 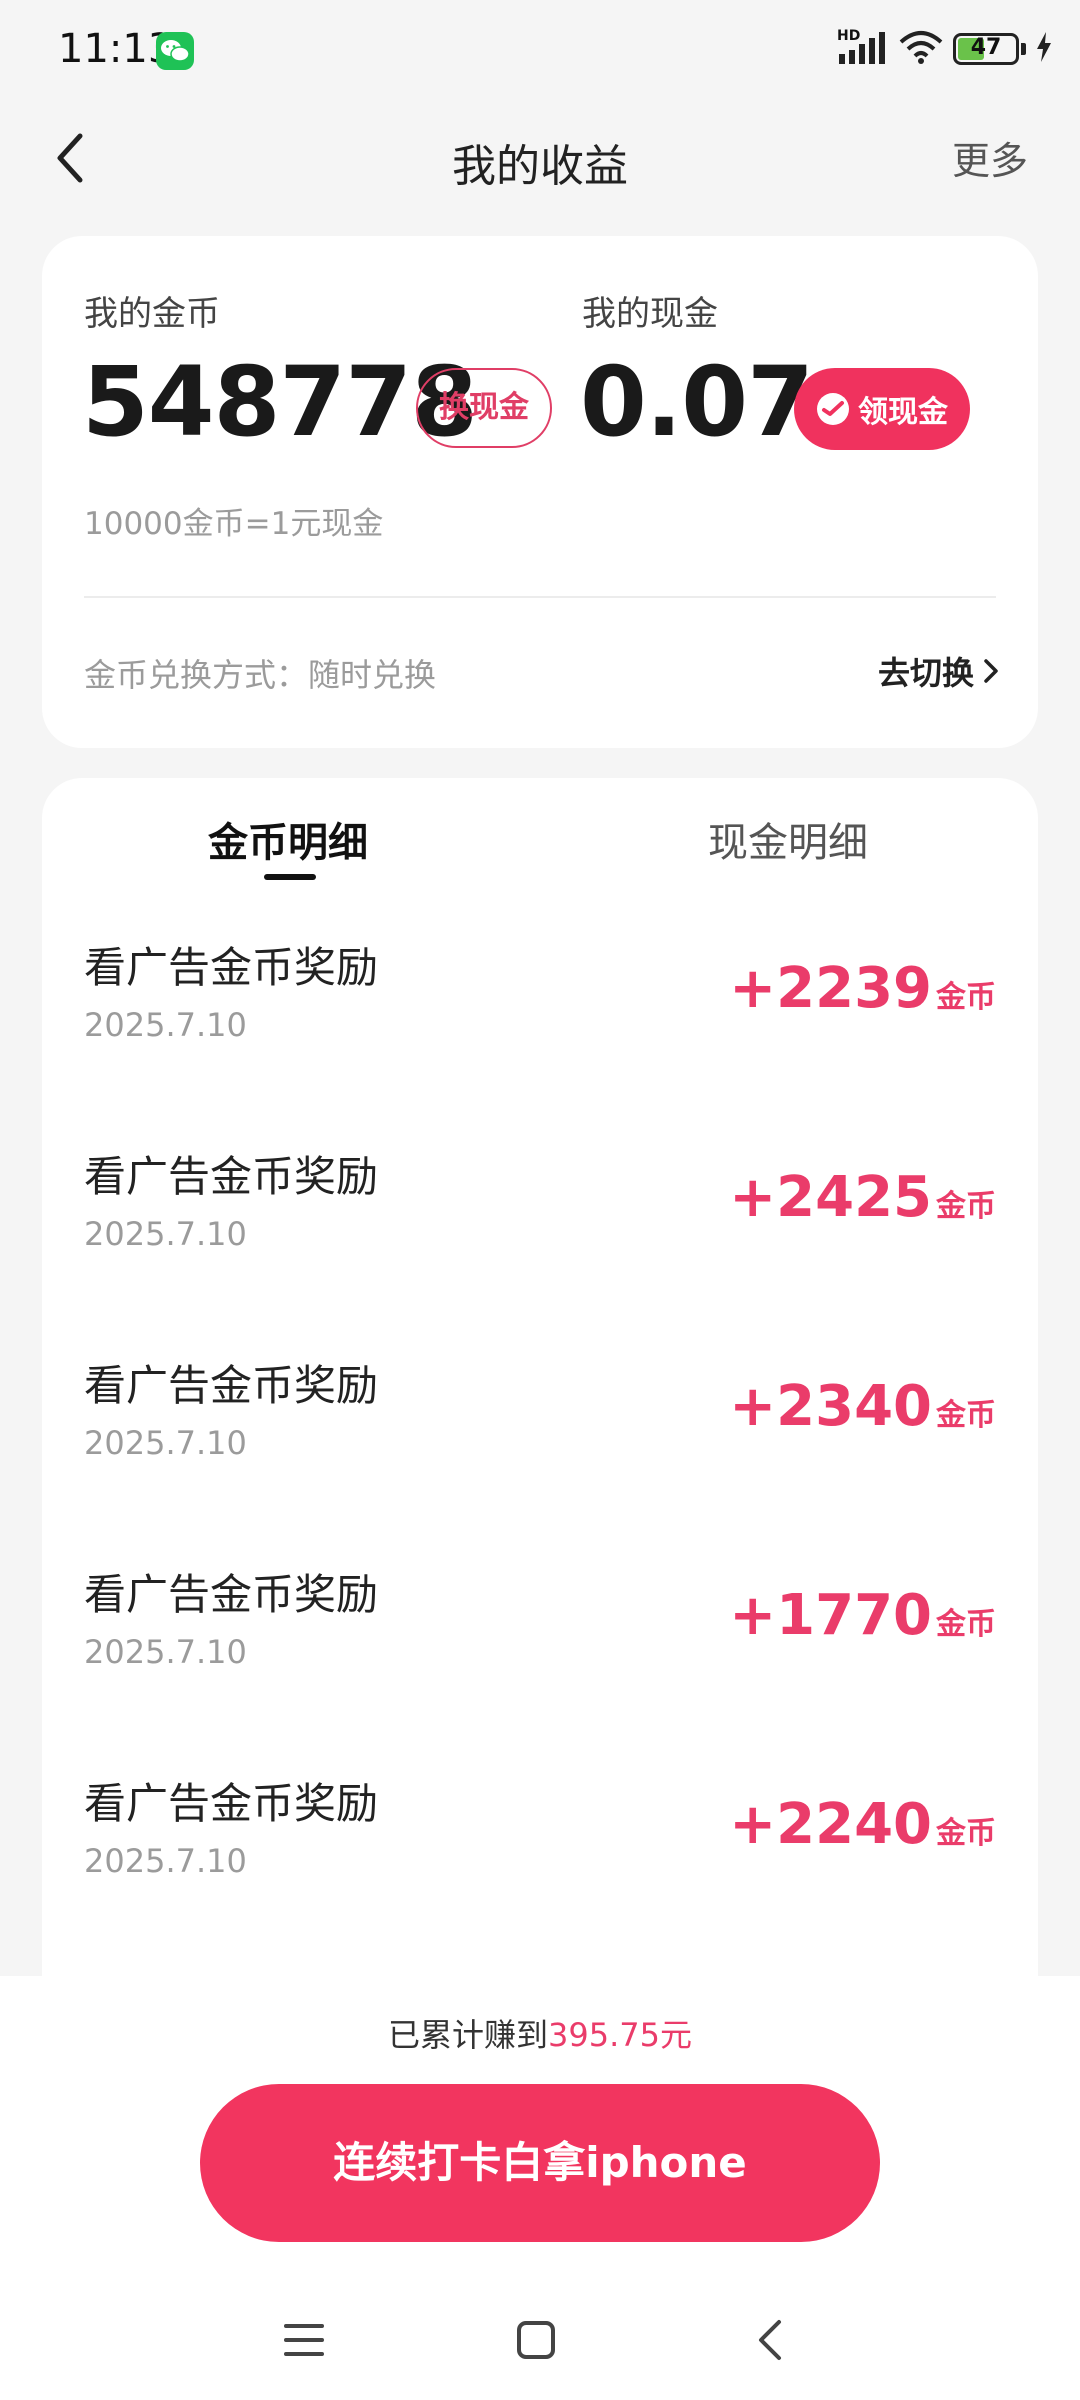 I want to click on status-icons: HD 47, so click(x=944, y=48).